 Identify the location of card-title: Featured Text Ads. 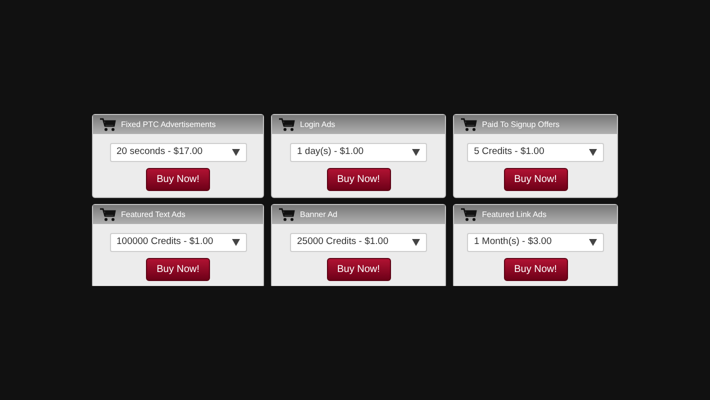
(153, 214).